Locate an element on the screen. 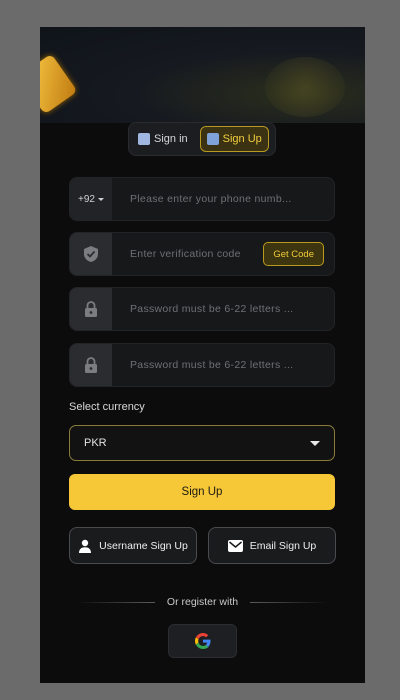 This screenshot has height=700, width=400. google-sign-up-button is located at coordinates (202, 641).